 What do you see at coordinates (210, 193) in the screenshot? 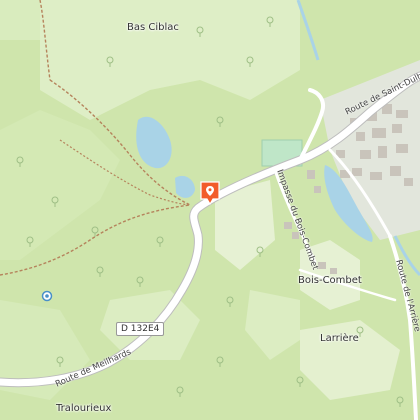
I see `location-pin-icon` at bounding box center [210, 193].